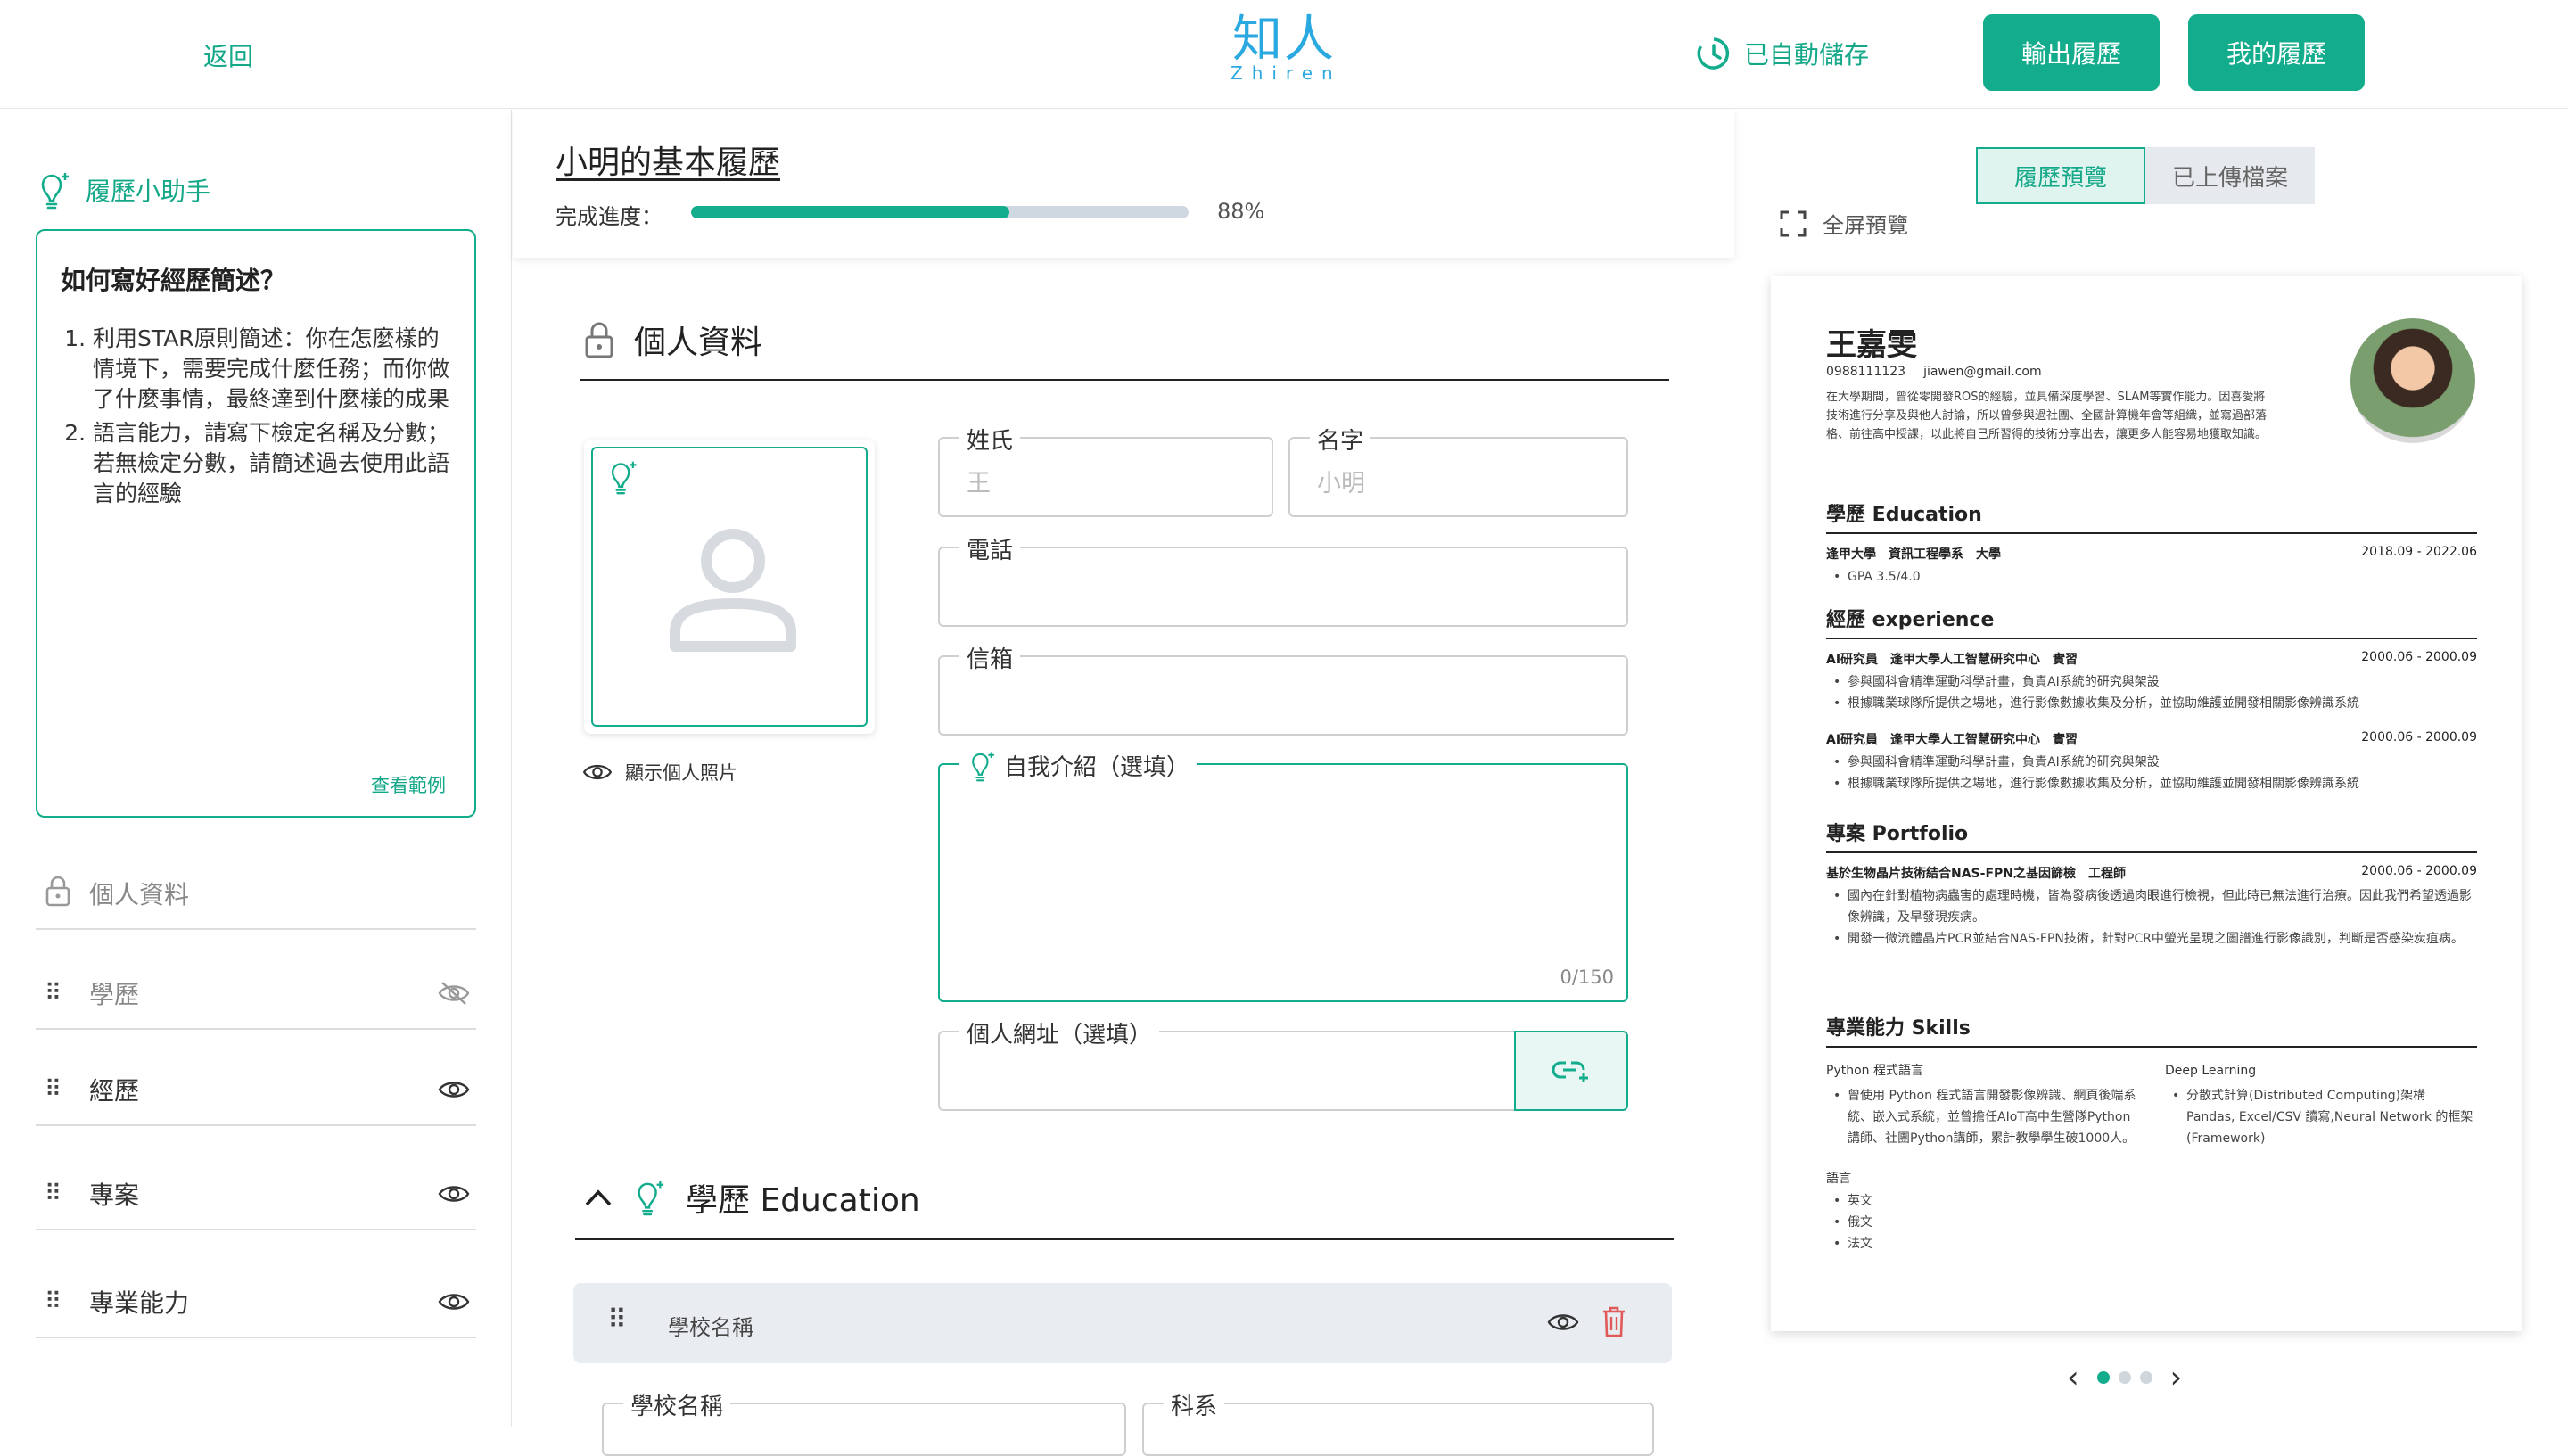  What do you see at coordinates (2155, 1243) in the screenshot?
I see `preview-lang: 法文` at bounding box center [2155, 1243].